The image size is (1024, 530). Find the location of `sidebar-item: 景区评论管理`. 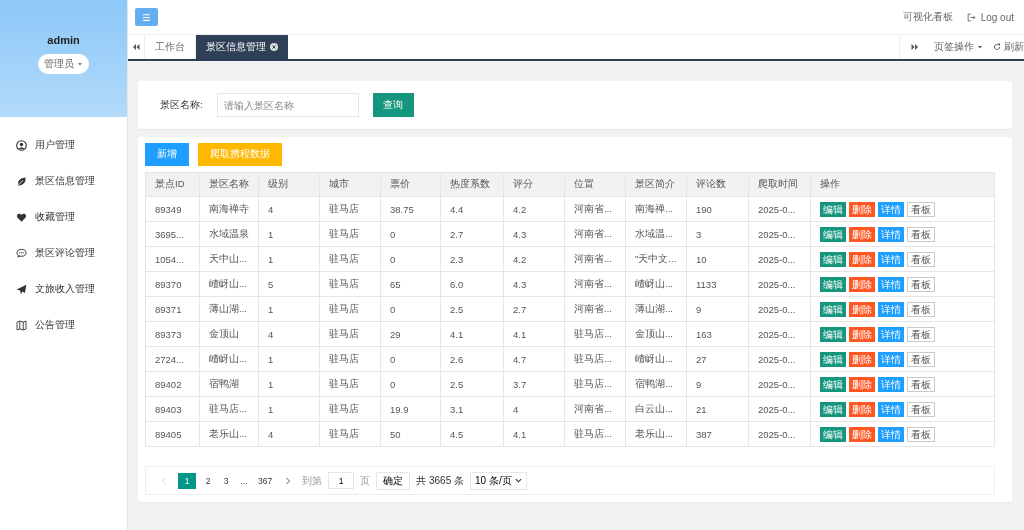

sidebar-item: 景区评论管理 is located at coordinates (63, 253).